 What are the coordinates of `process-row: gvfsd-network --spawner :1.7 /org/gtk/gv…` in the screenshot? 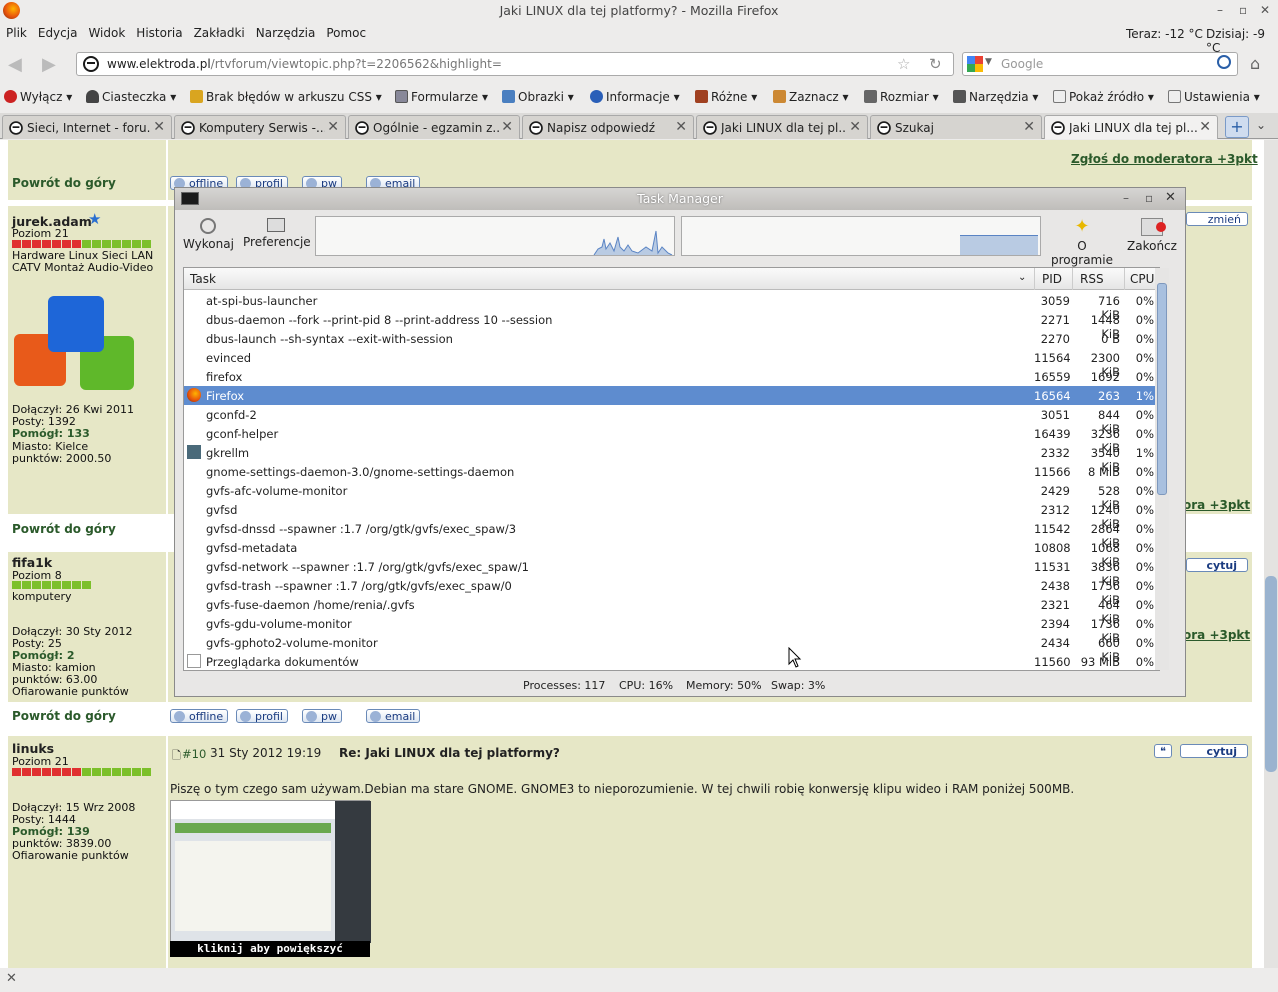 It's located at (671, 572).